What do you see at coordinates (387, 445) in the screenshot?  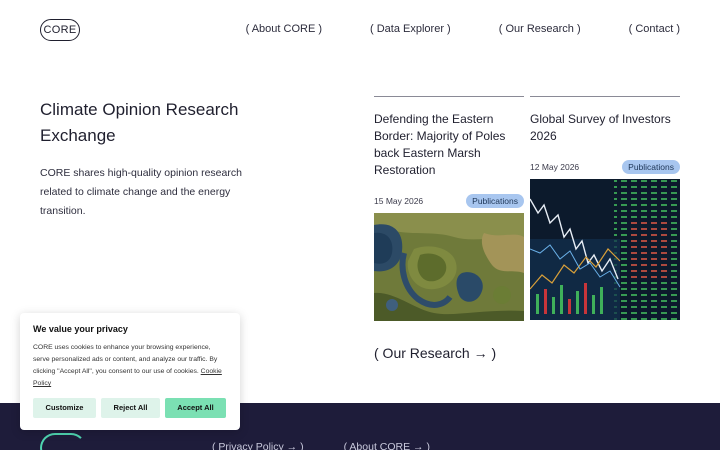 I see `footer-about-core-link: ( About CORE → )` at bounding box center [387, 445].